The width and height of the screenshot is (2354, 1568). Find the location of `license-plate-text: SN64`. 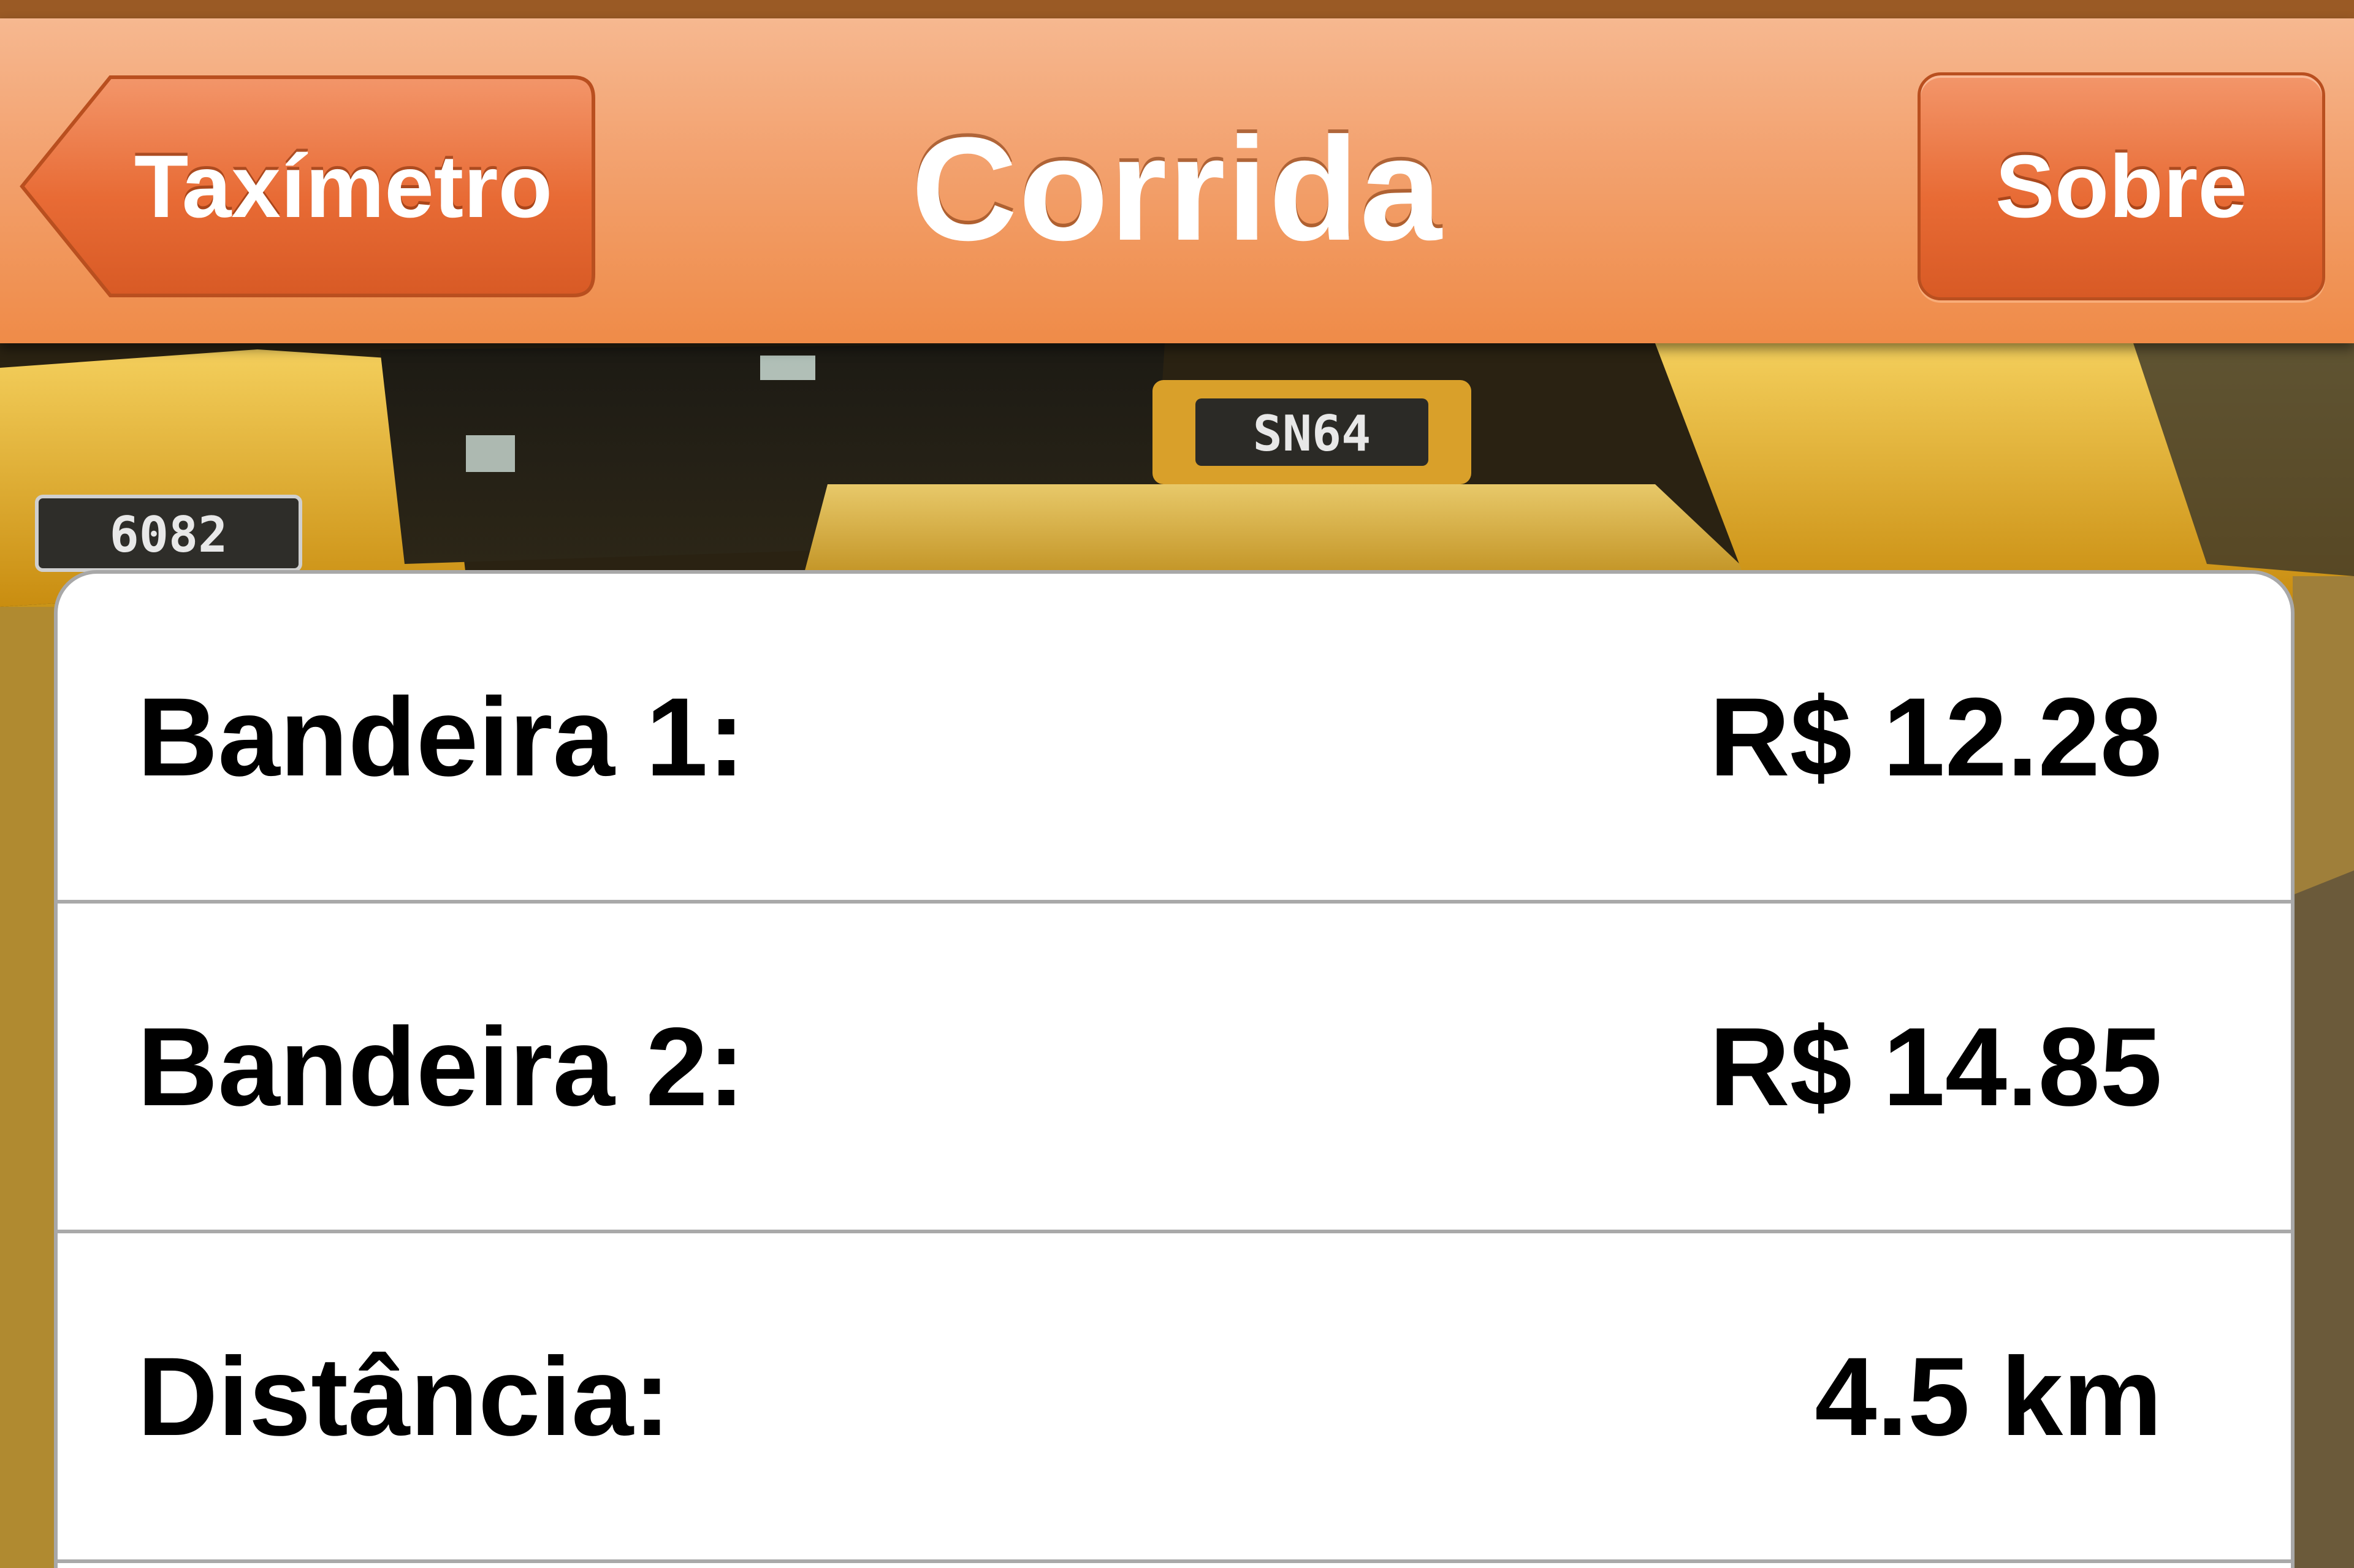

license-plate-text: SN64 is located at coordinates (1312, 434).